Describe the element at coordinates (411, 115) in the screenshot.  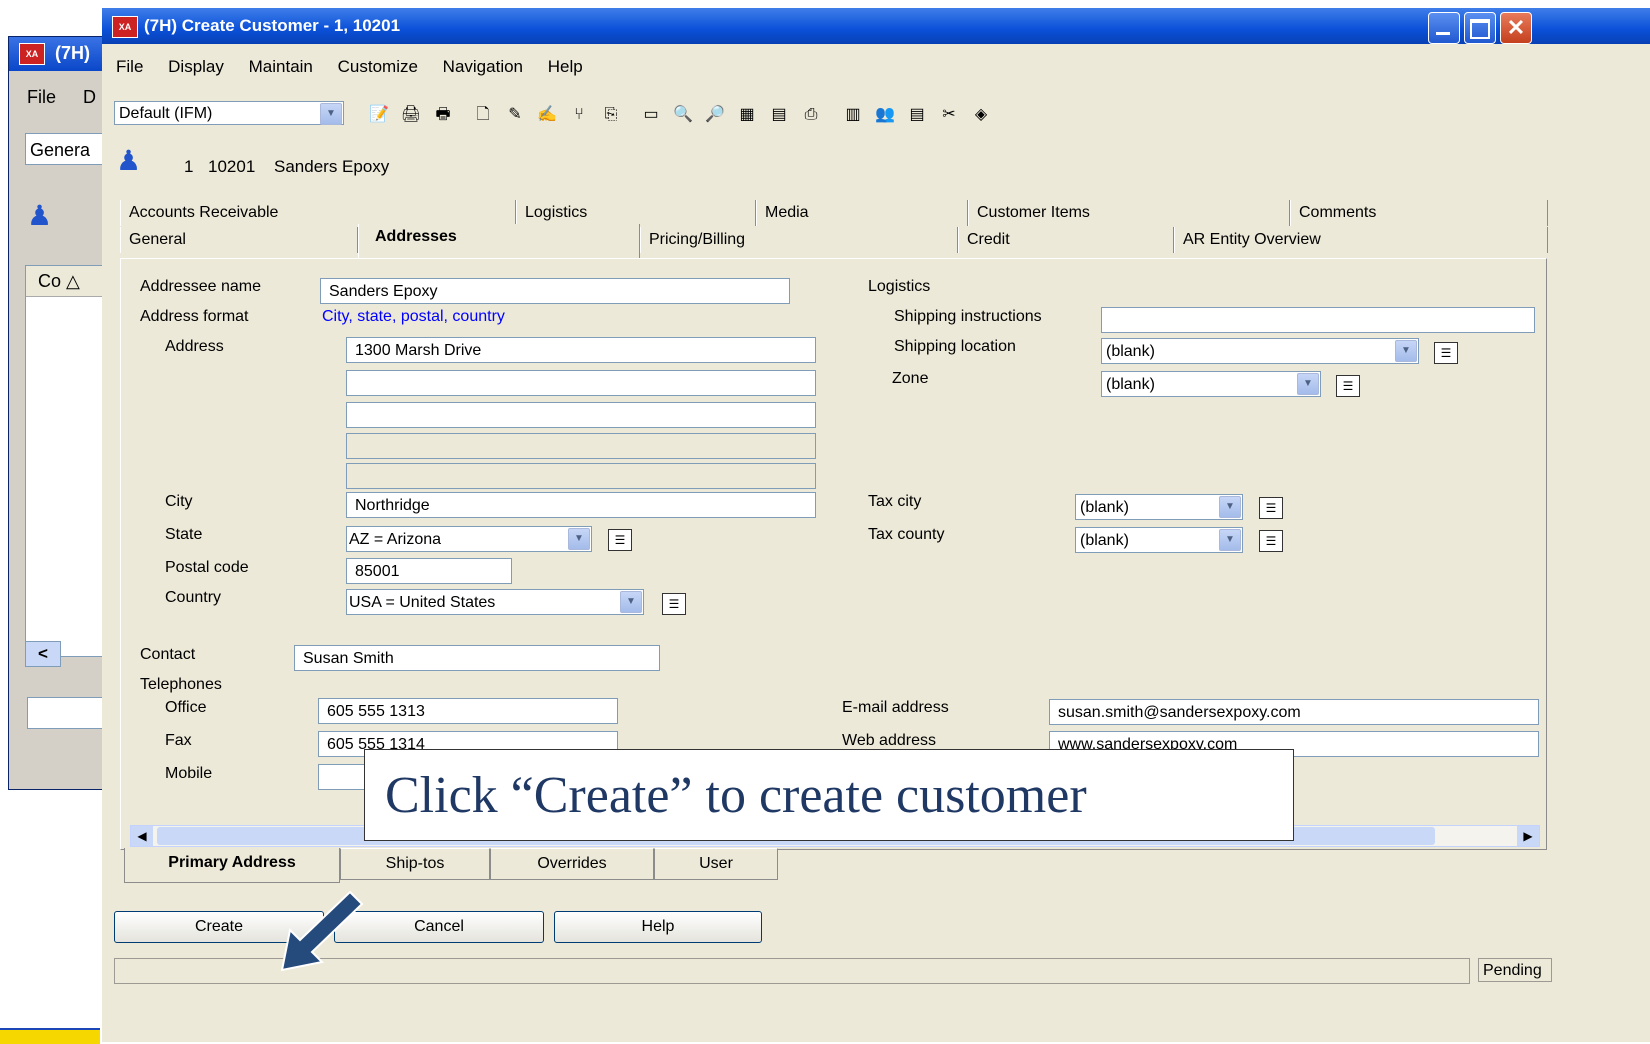
I see `print-preview-icon: 🖨` at that location.